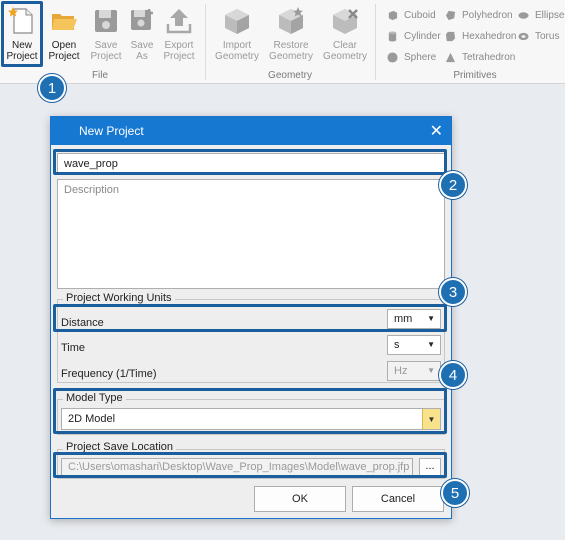 This screenshot has width=565, height=540. What do you see at coordinates (251, 131) in the screenshot?
I see `dialog-title-bar: New Project ✕` at bounding box center [251, 131].